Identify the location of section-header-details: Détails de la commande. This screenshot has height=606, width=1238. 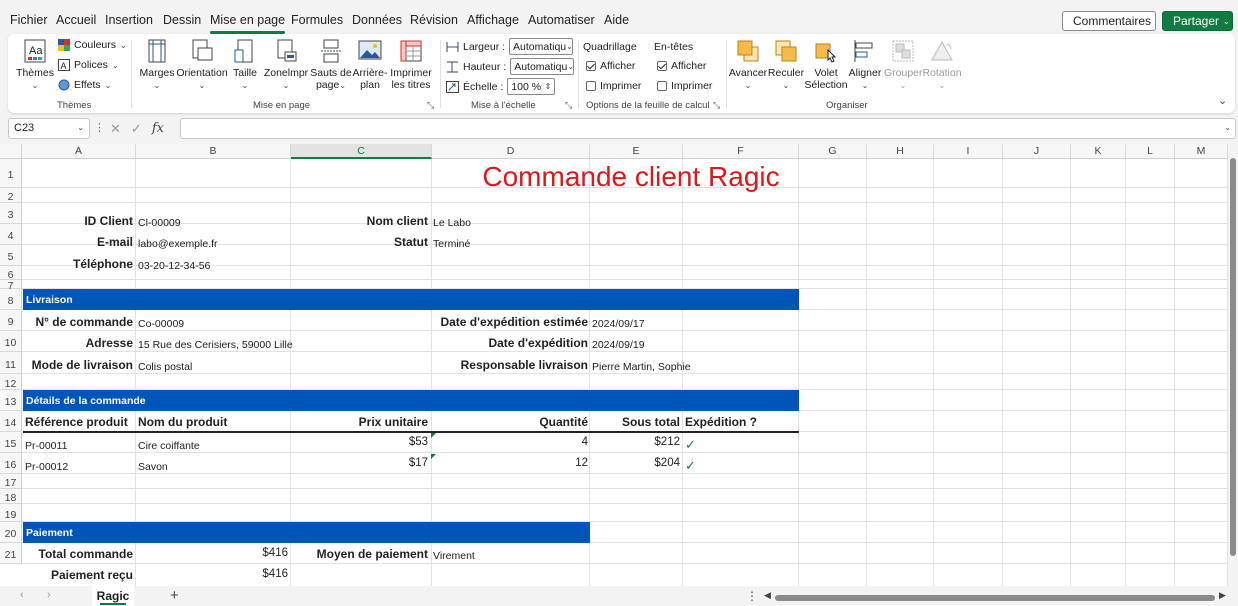
(411, 400).